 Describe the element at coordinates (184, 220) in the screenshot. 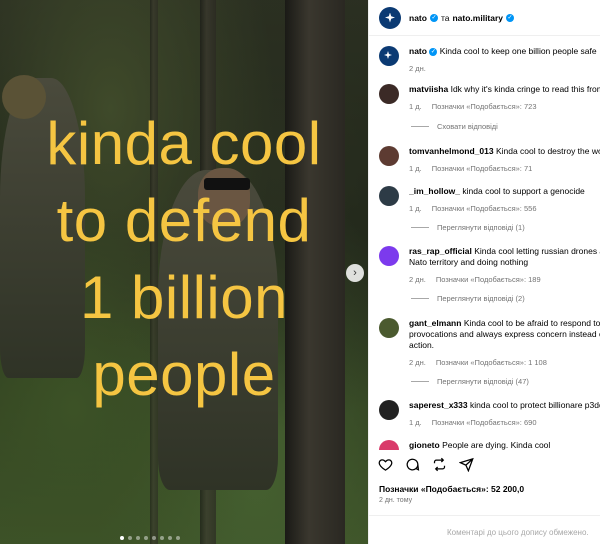

I see `overlay-line: to defend` at that location.